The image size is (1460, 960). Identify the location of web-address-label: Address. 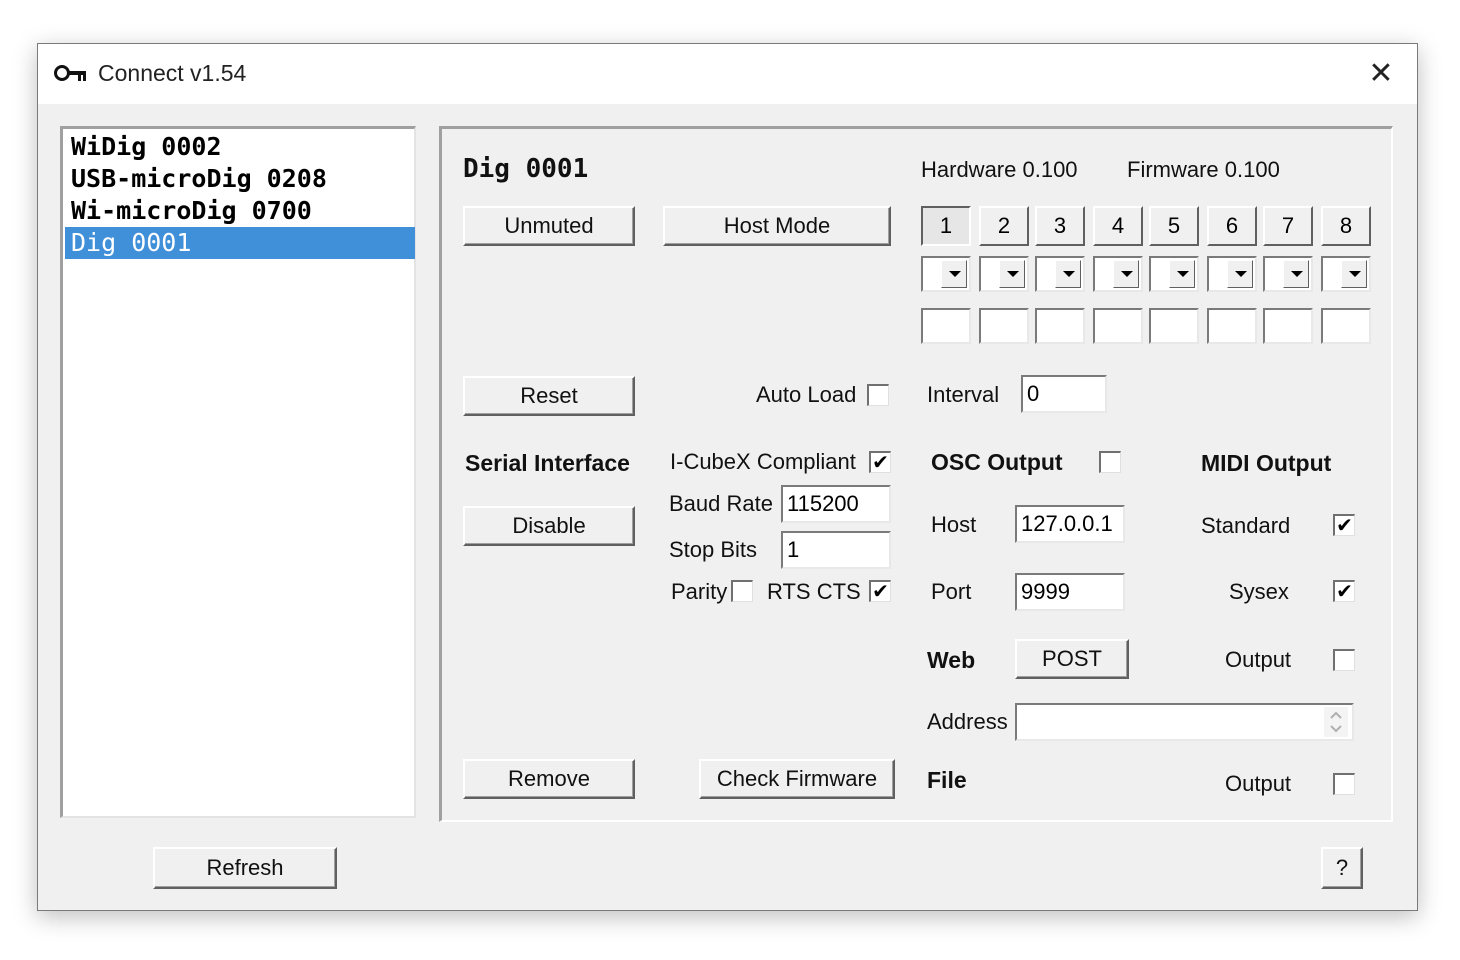
(967, 721).